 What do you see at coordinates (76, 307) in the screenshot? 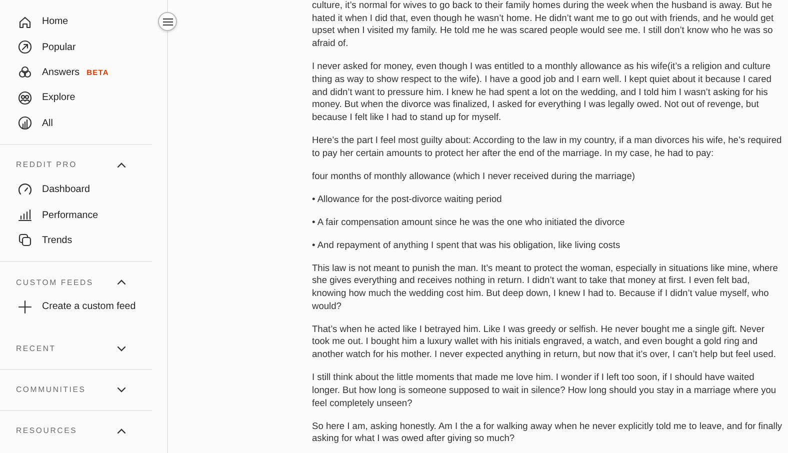
I see `sidebar-item: Create a custom feed` at bounding box center [76, 307].